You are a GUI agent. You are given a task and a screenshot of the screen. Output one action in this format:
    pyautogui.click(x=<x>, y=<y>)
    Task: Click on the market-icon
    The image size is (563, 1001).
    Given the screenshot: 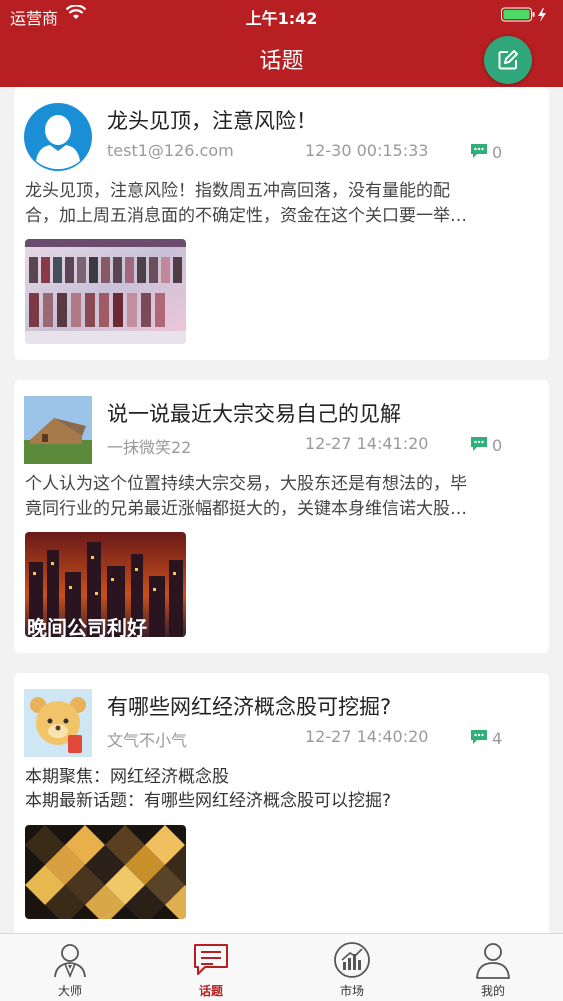 What is the action you would take?
    pyautogui.click(x=352, y=960)
    